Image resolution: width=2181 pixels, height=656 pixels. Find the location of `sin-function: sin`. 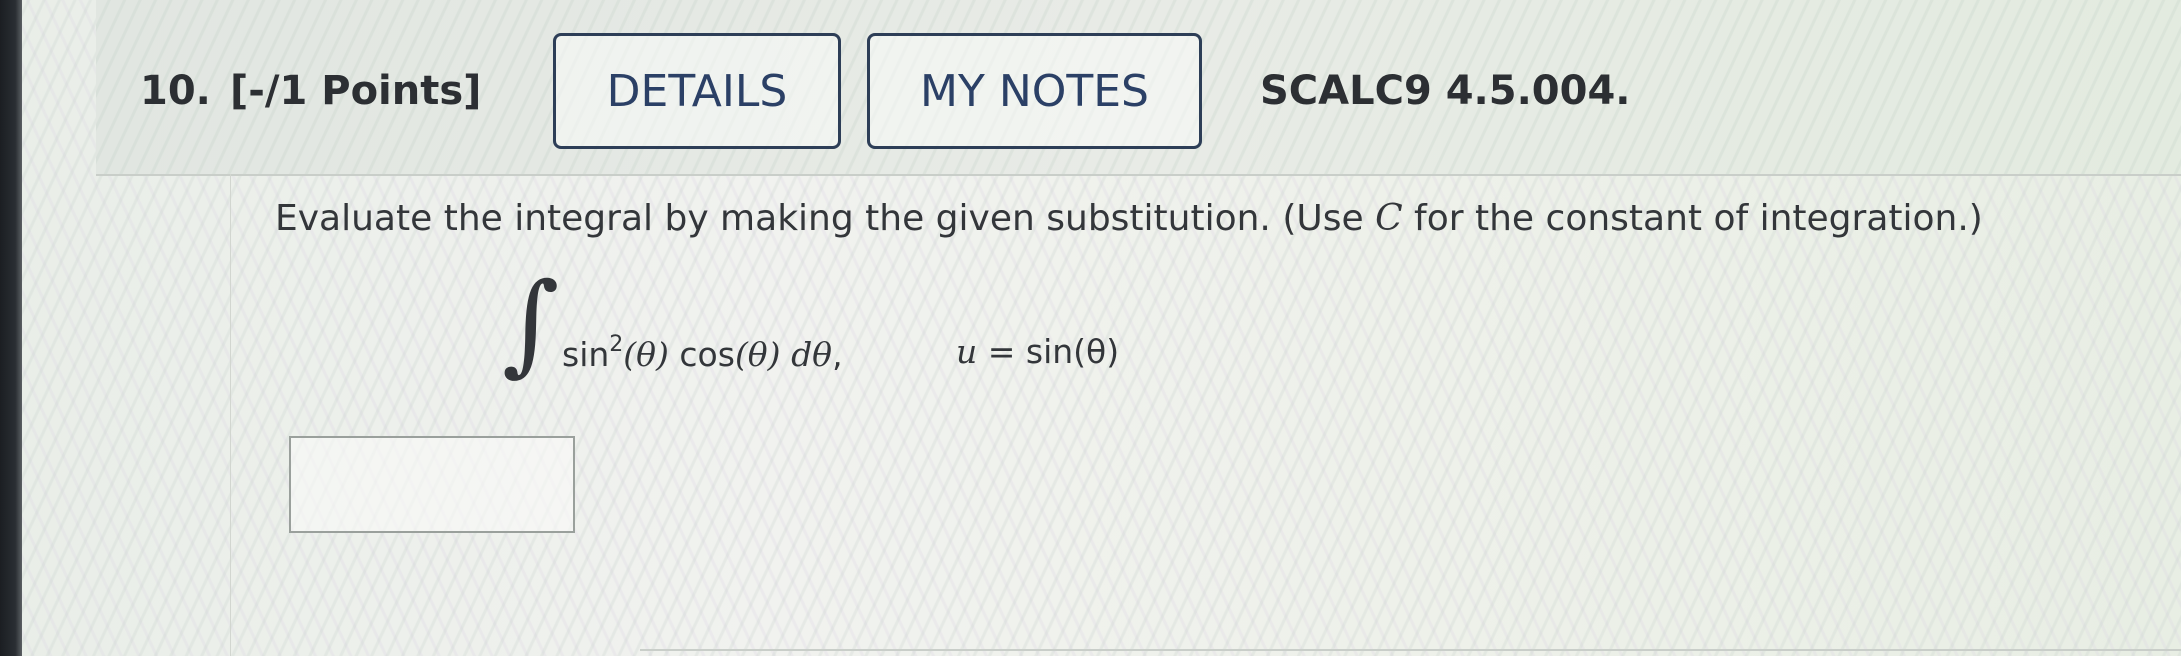

sin-function: sin is located at coordinates (586, 354).